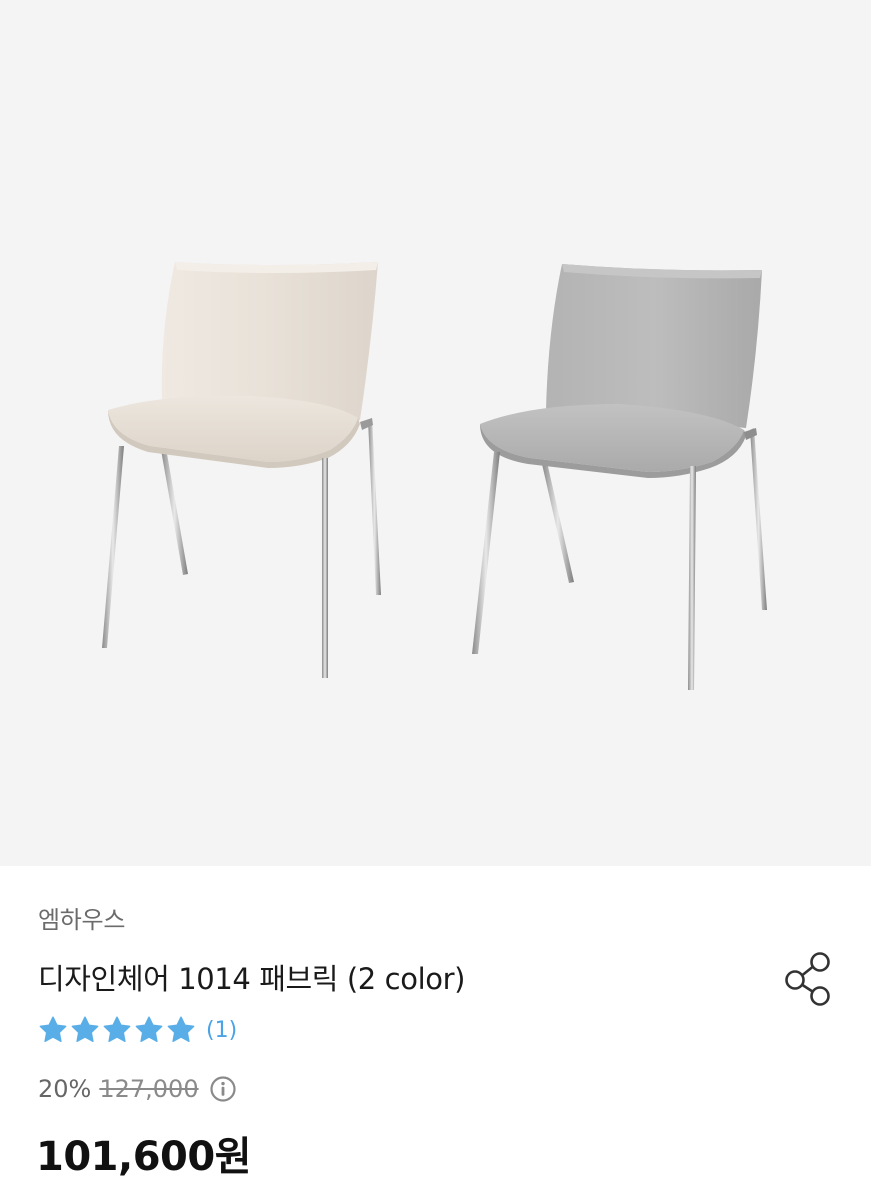 The image size is (871, 1200). Describe the element at coordinates (149, 1089) in the screenshot. I see `original-price: 127,000` at that location.